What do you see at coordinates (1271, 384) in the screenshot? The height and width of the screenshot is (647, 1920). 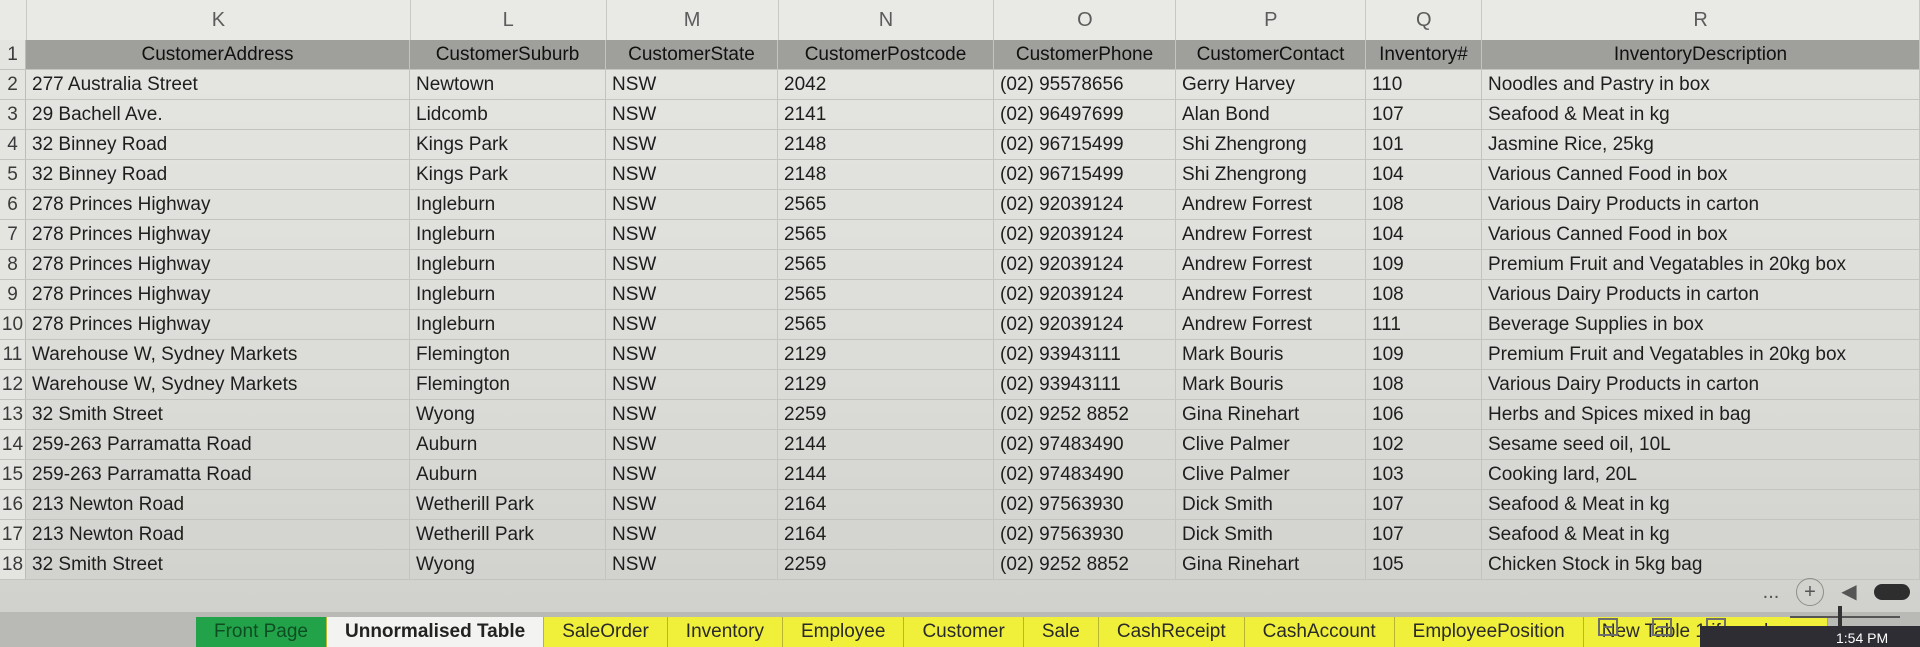 I see `cell-customer-contact: Mark Bouris` at bounding box center [1271, 384].